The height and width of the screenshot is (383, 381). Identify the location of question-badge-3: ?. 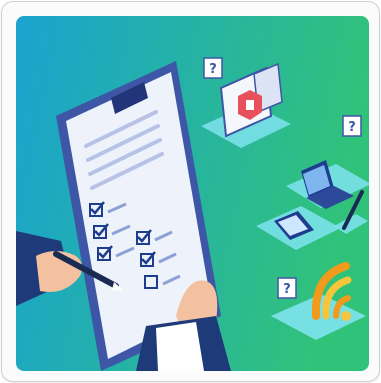
(287, 288).